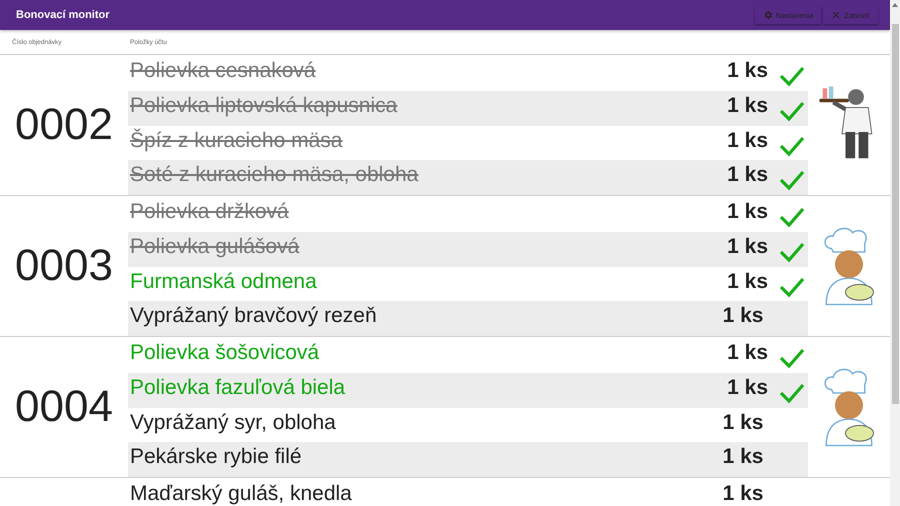 The image size is (900, 506). Describe the element at coordinates (216, 457) in the screenshot. I see `item-name: Pekárske rybie filé` at that location.